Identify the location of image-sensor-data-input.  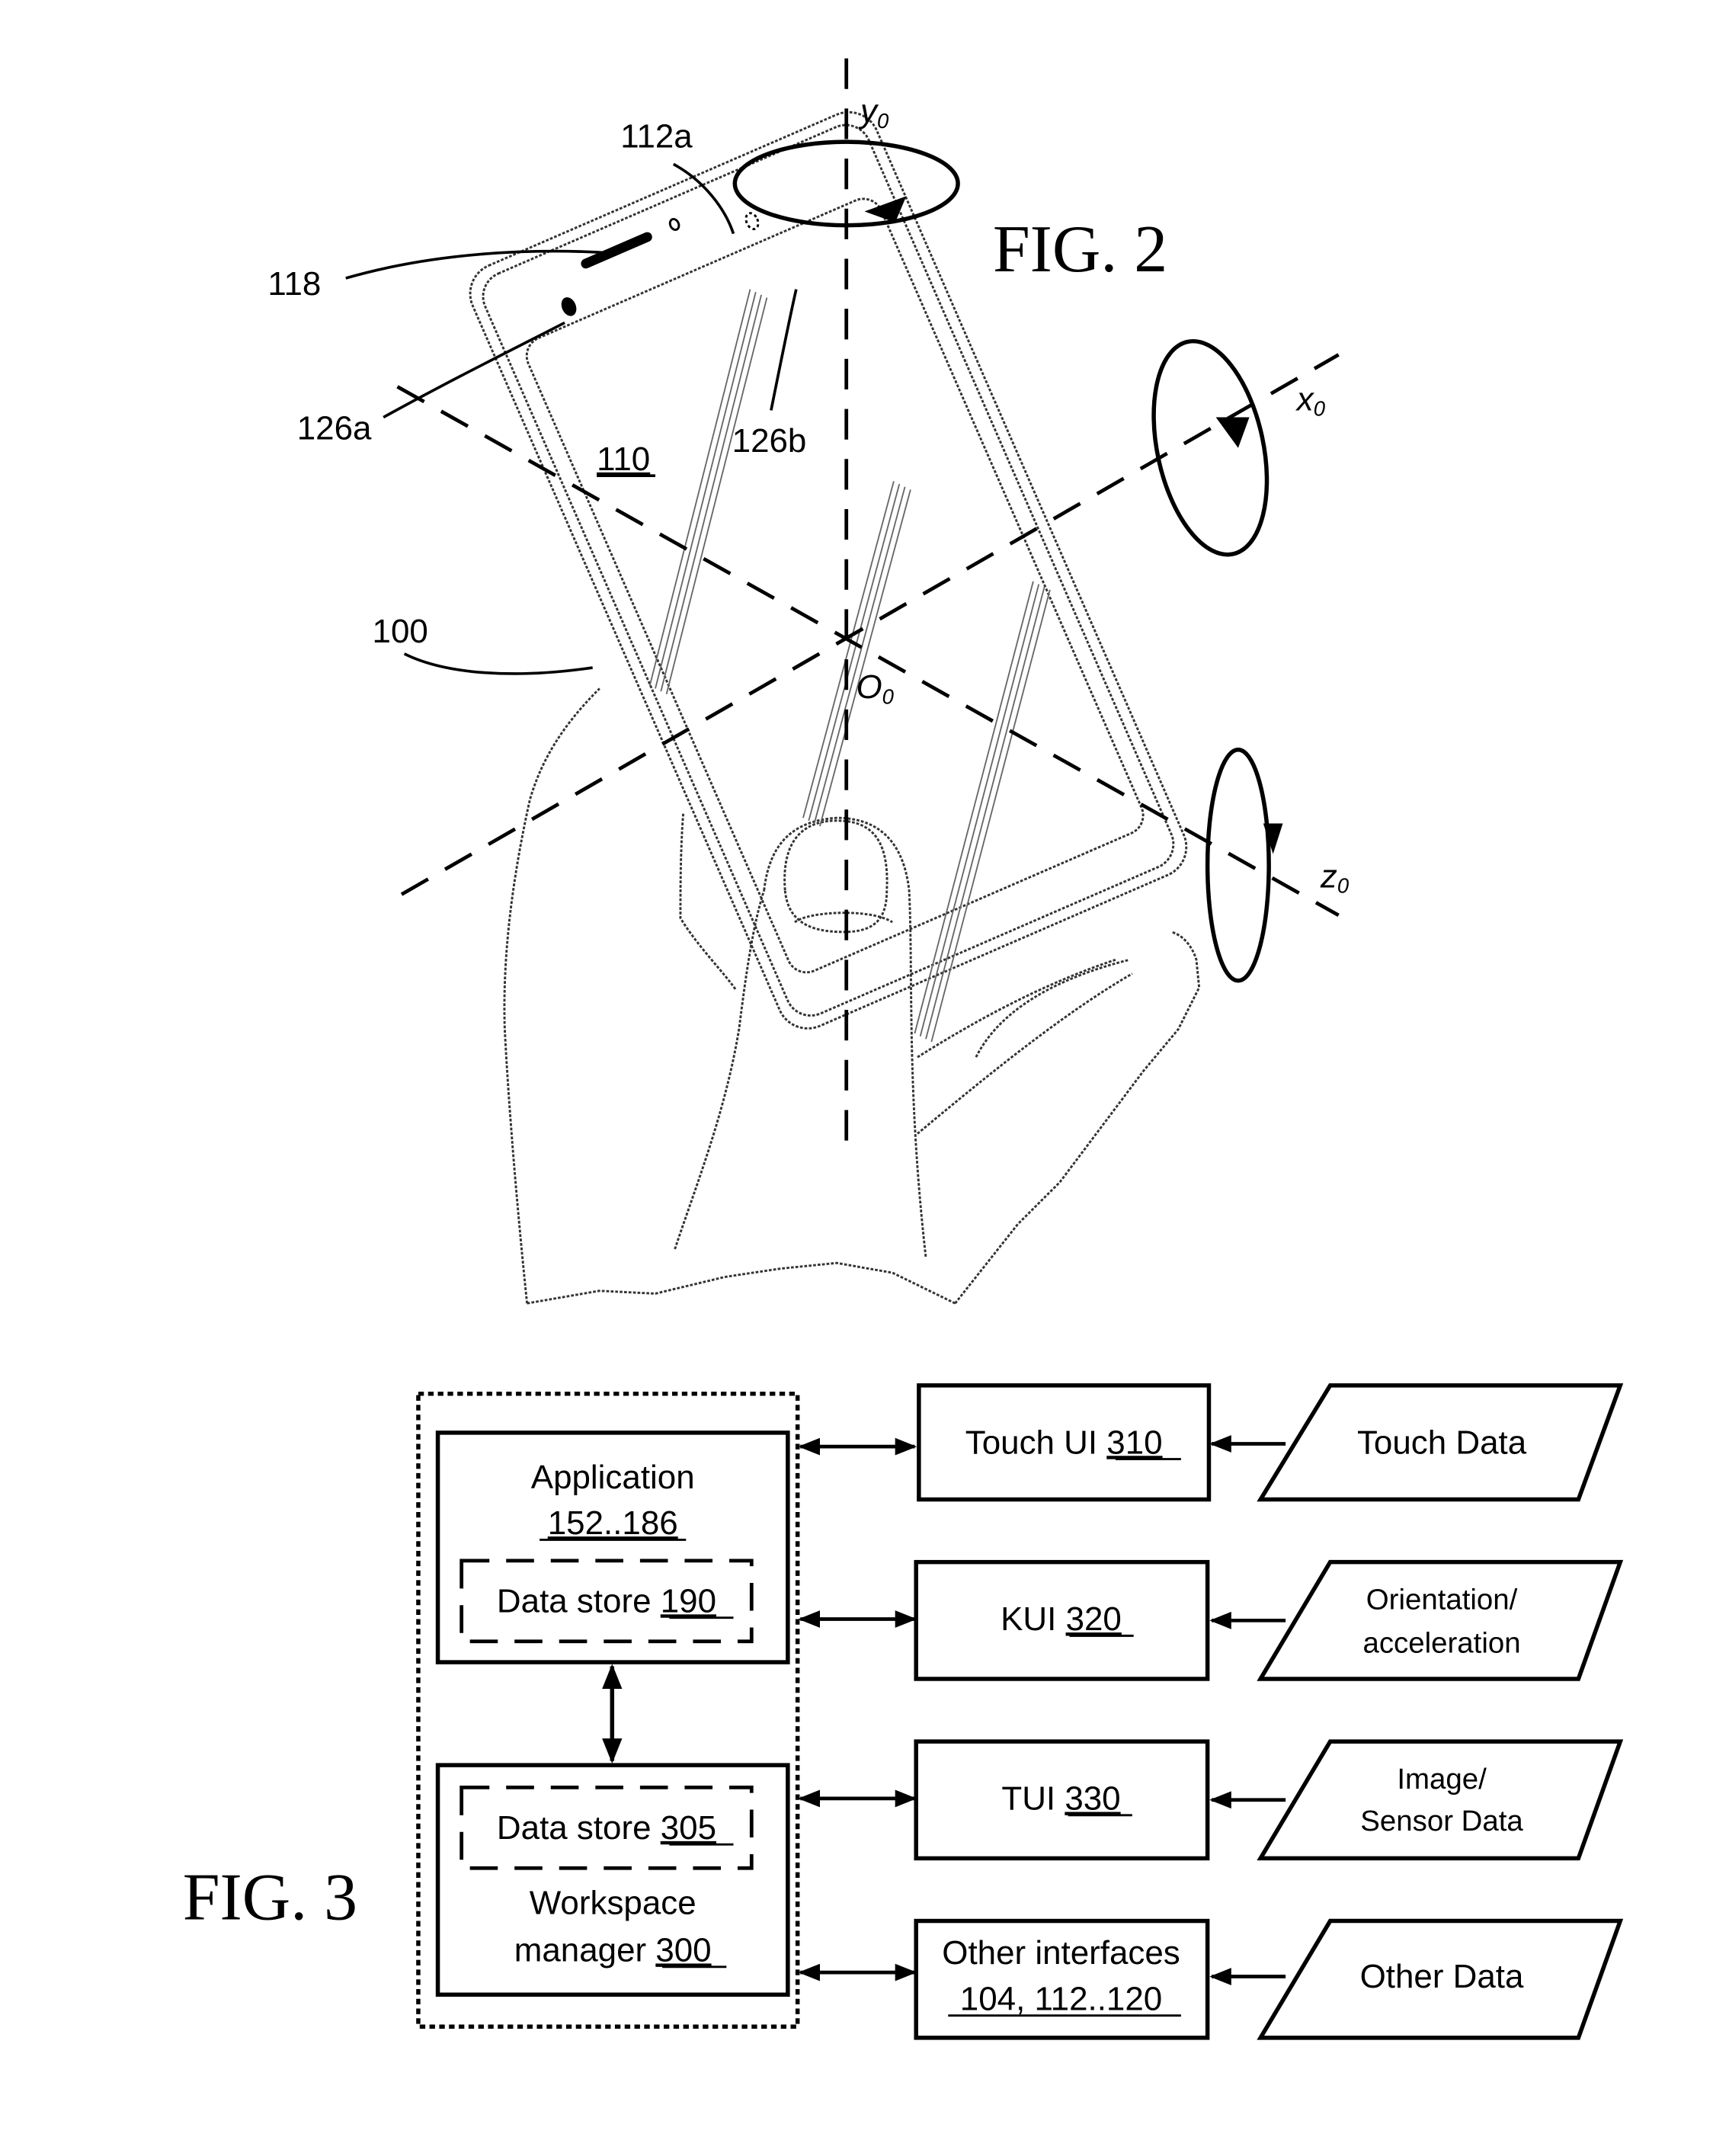
(1440, 1800).